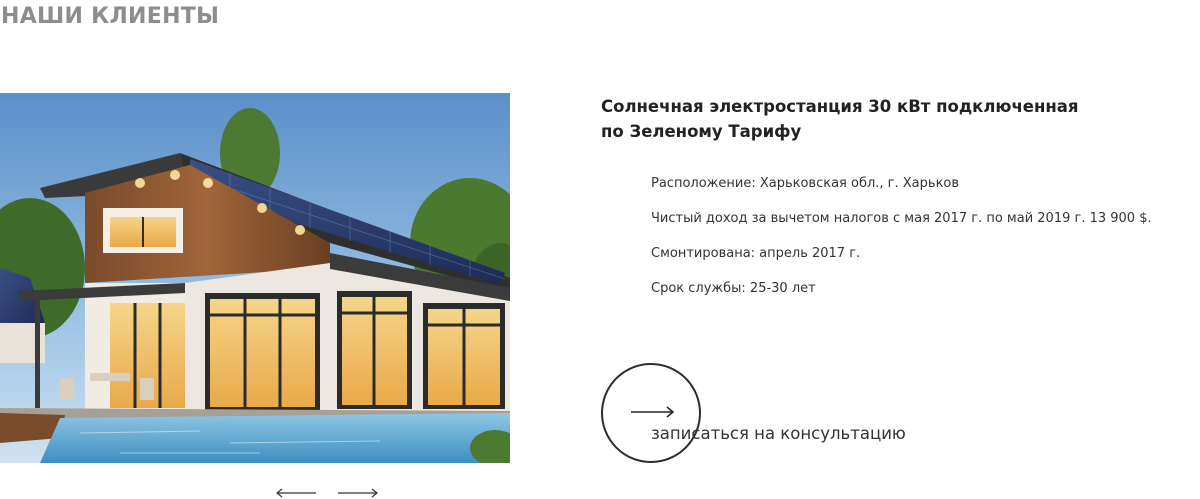 Image resolution: width=1200 pixels, height=499 pixels. Describe the element at coordinates (110, 16) in the screenshot. I see `section-title: НАШИ КЛИЕНТЫ` at that location.